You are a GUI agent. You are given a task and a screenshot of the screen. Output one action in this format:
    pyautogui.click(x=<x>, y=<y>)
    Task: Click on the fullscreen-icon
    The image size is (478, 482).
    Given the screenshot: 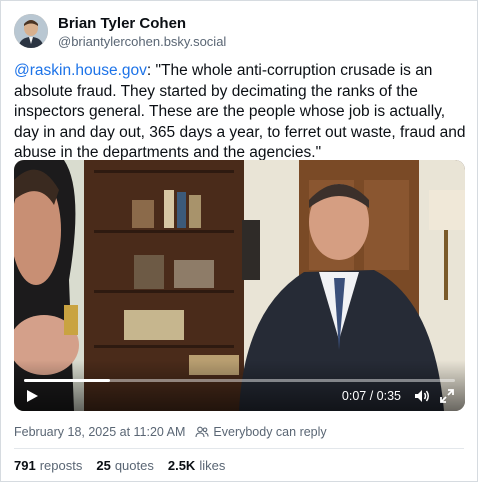 What is the action you would take?
    pyautogui.click(x=447, y=396)
    